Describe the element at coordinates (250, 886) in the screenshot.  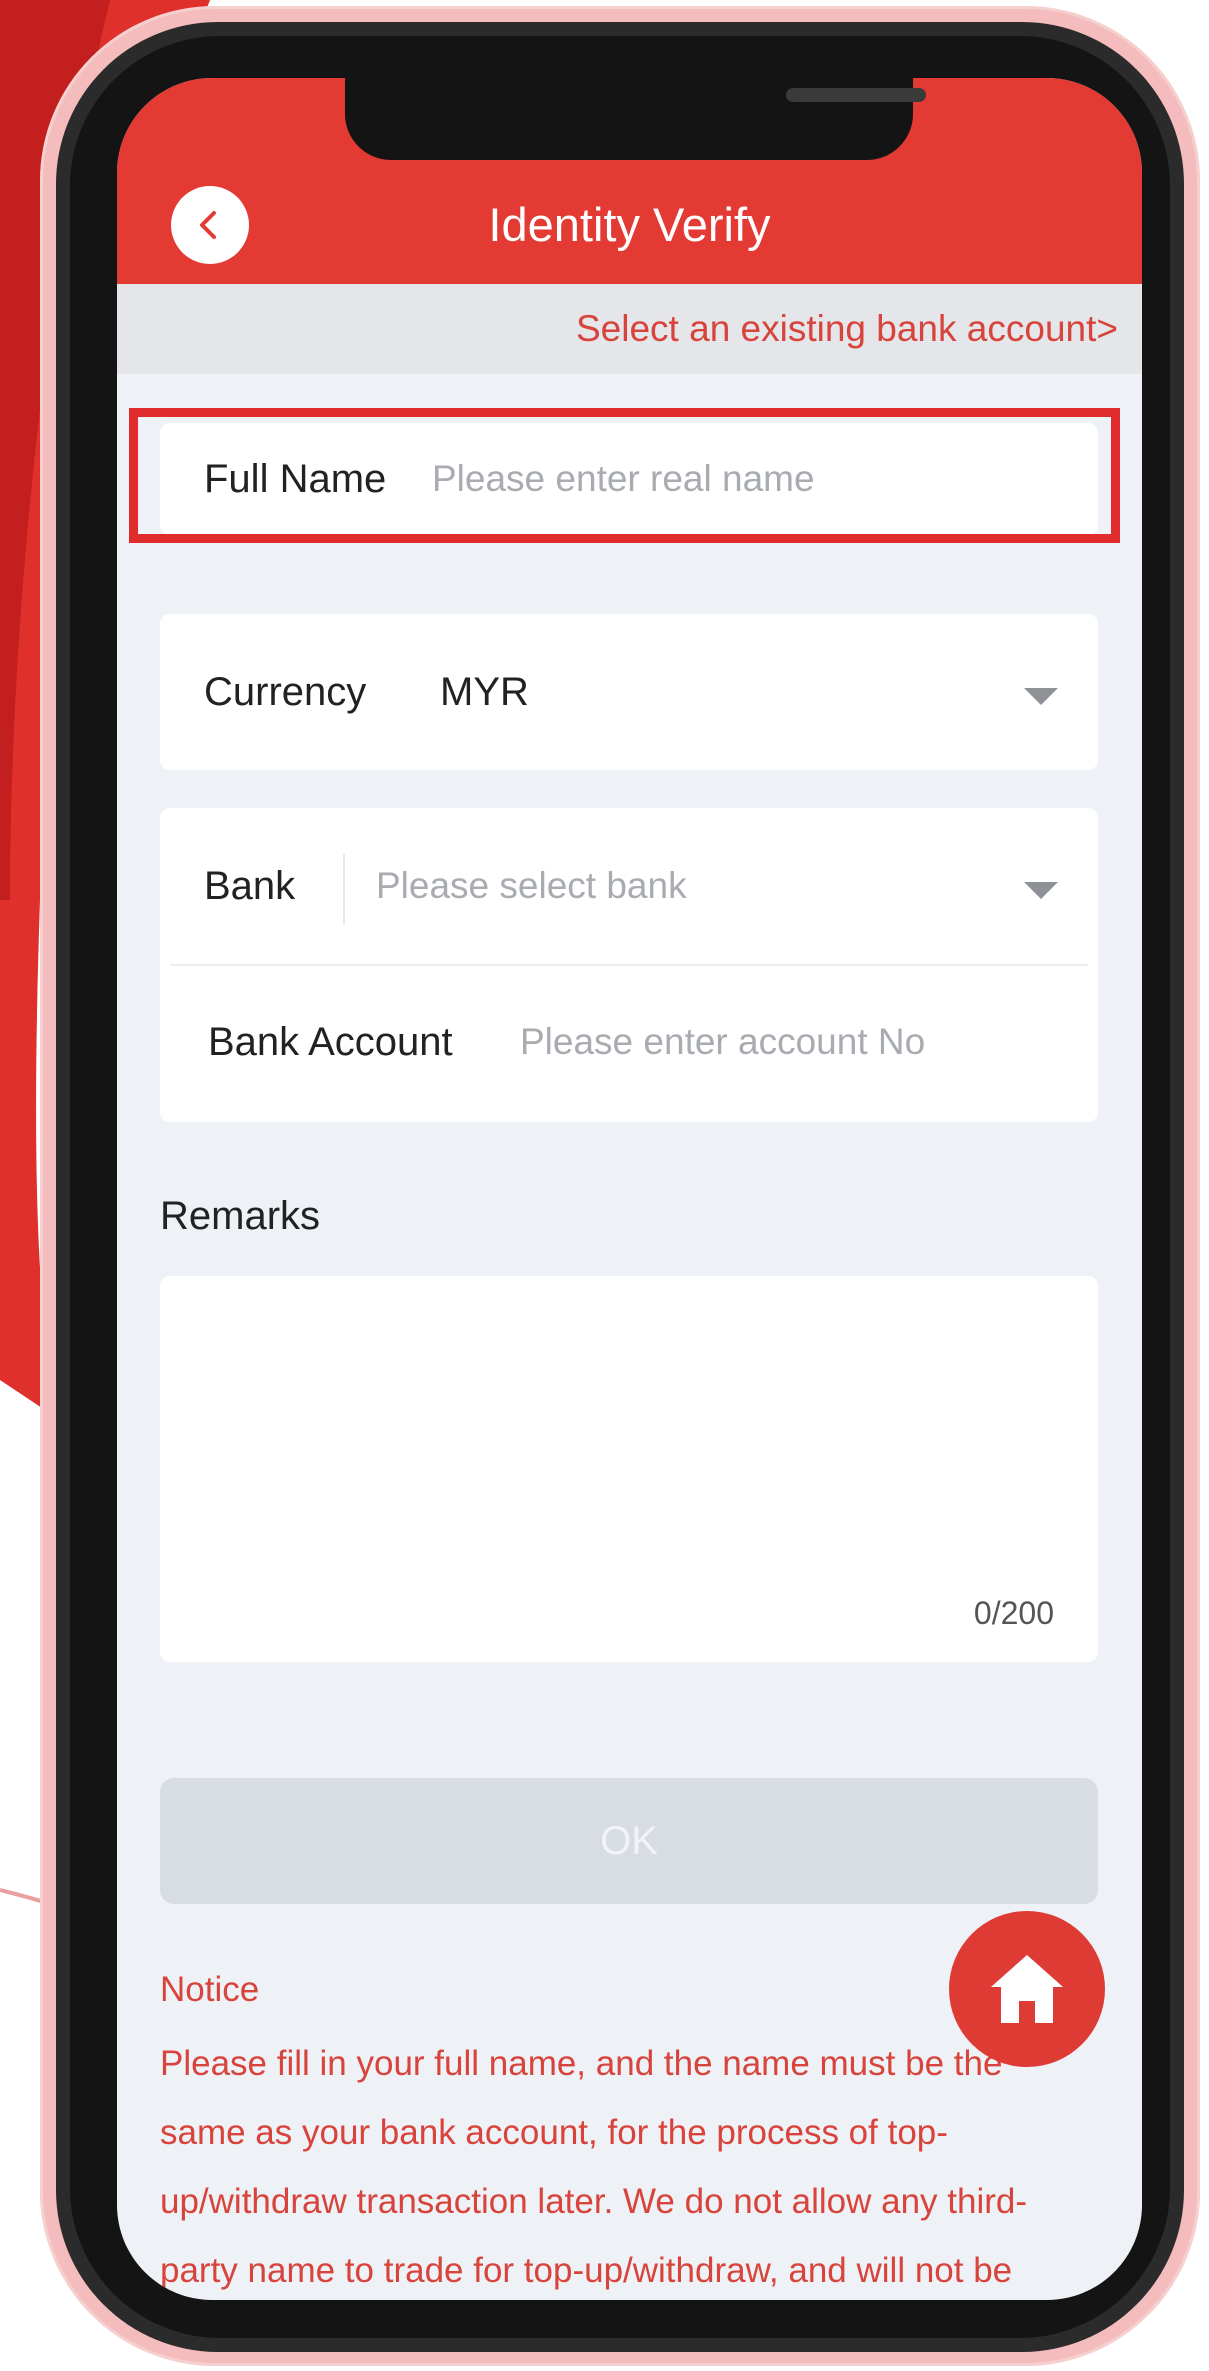
I see `bank-label: Bank` at that location.